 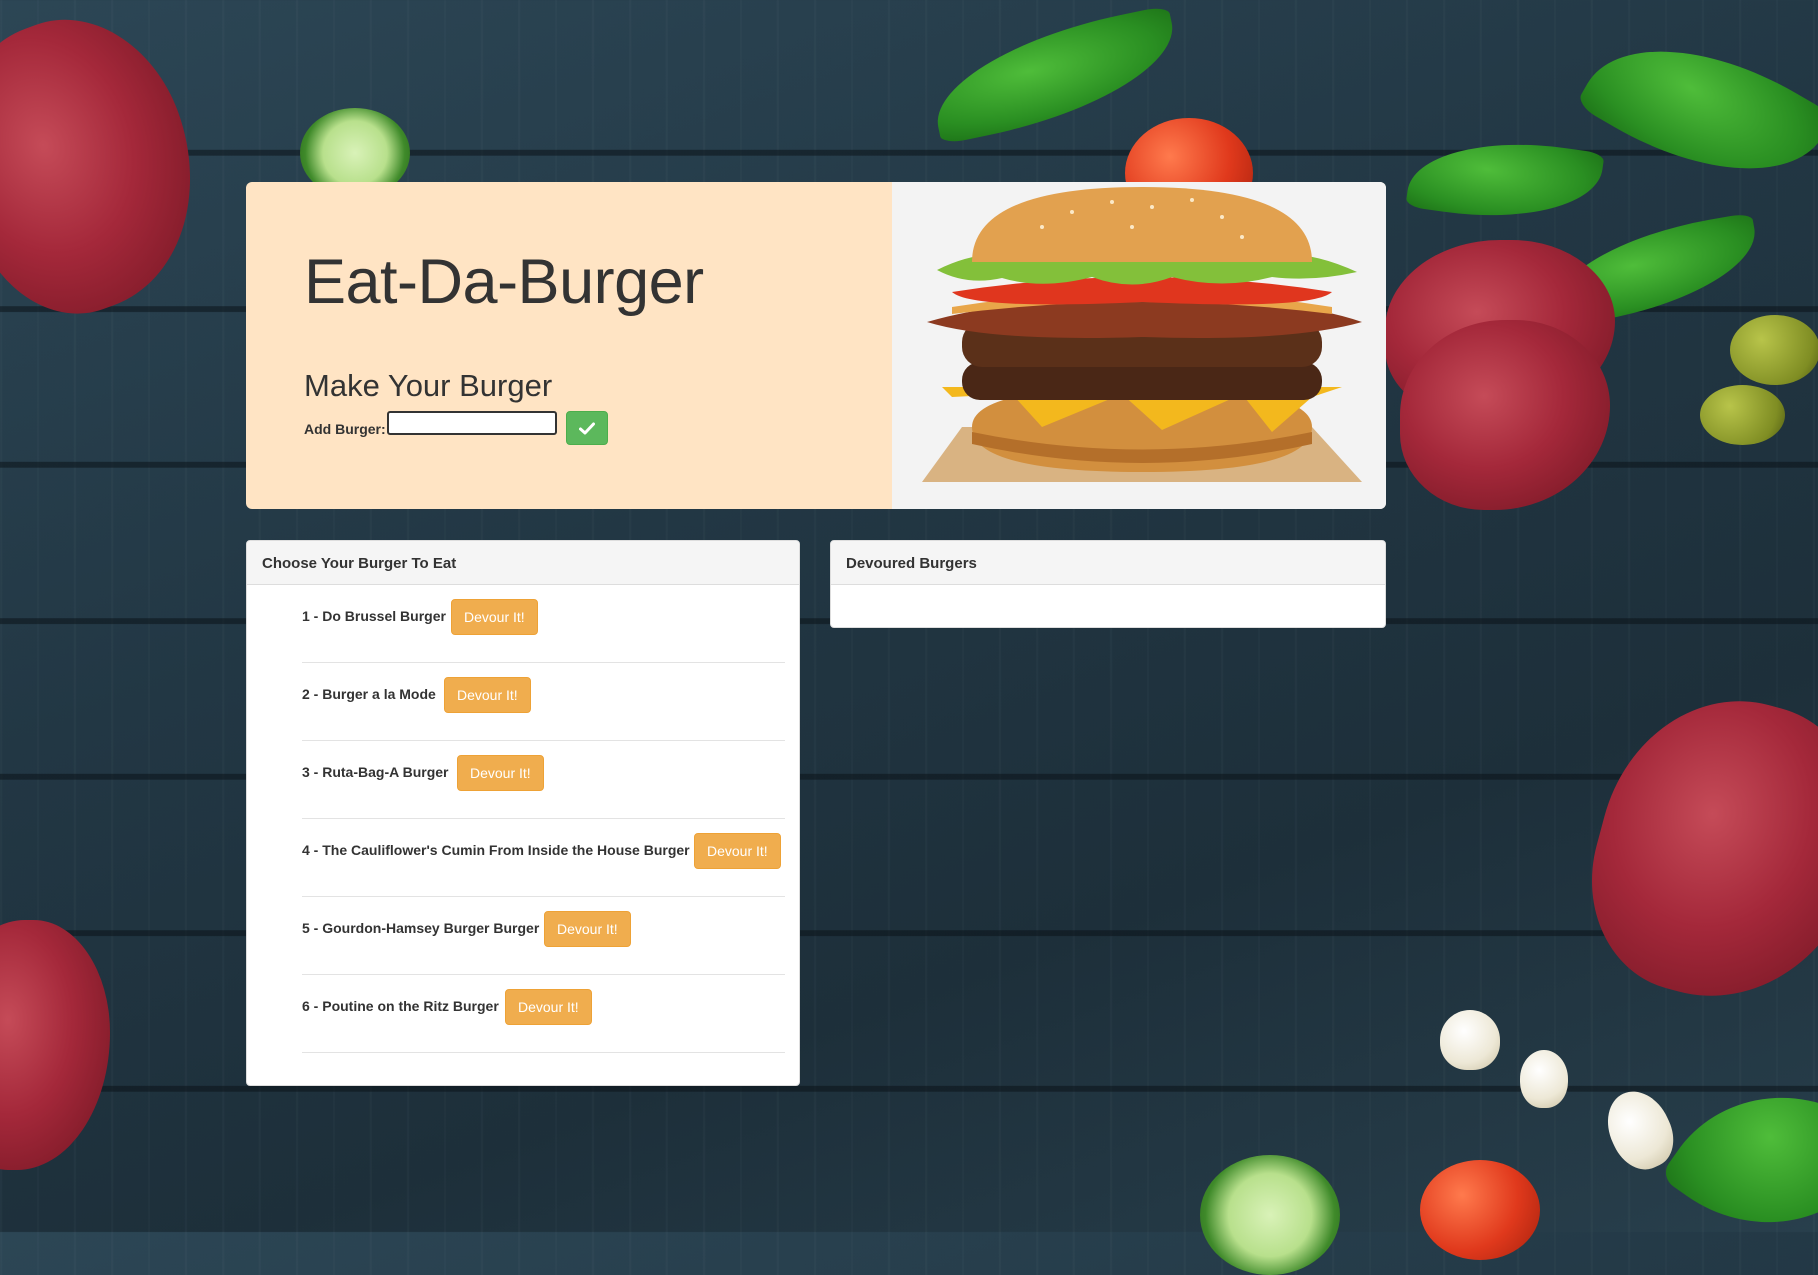 What do you see at coordinates (523, 563) in the screenshot?
I see `burgers-to-eat-heading: Choose Your Burger To Eat` at bounding box center [523, 563].